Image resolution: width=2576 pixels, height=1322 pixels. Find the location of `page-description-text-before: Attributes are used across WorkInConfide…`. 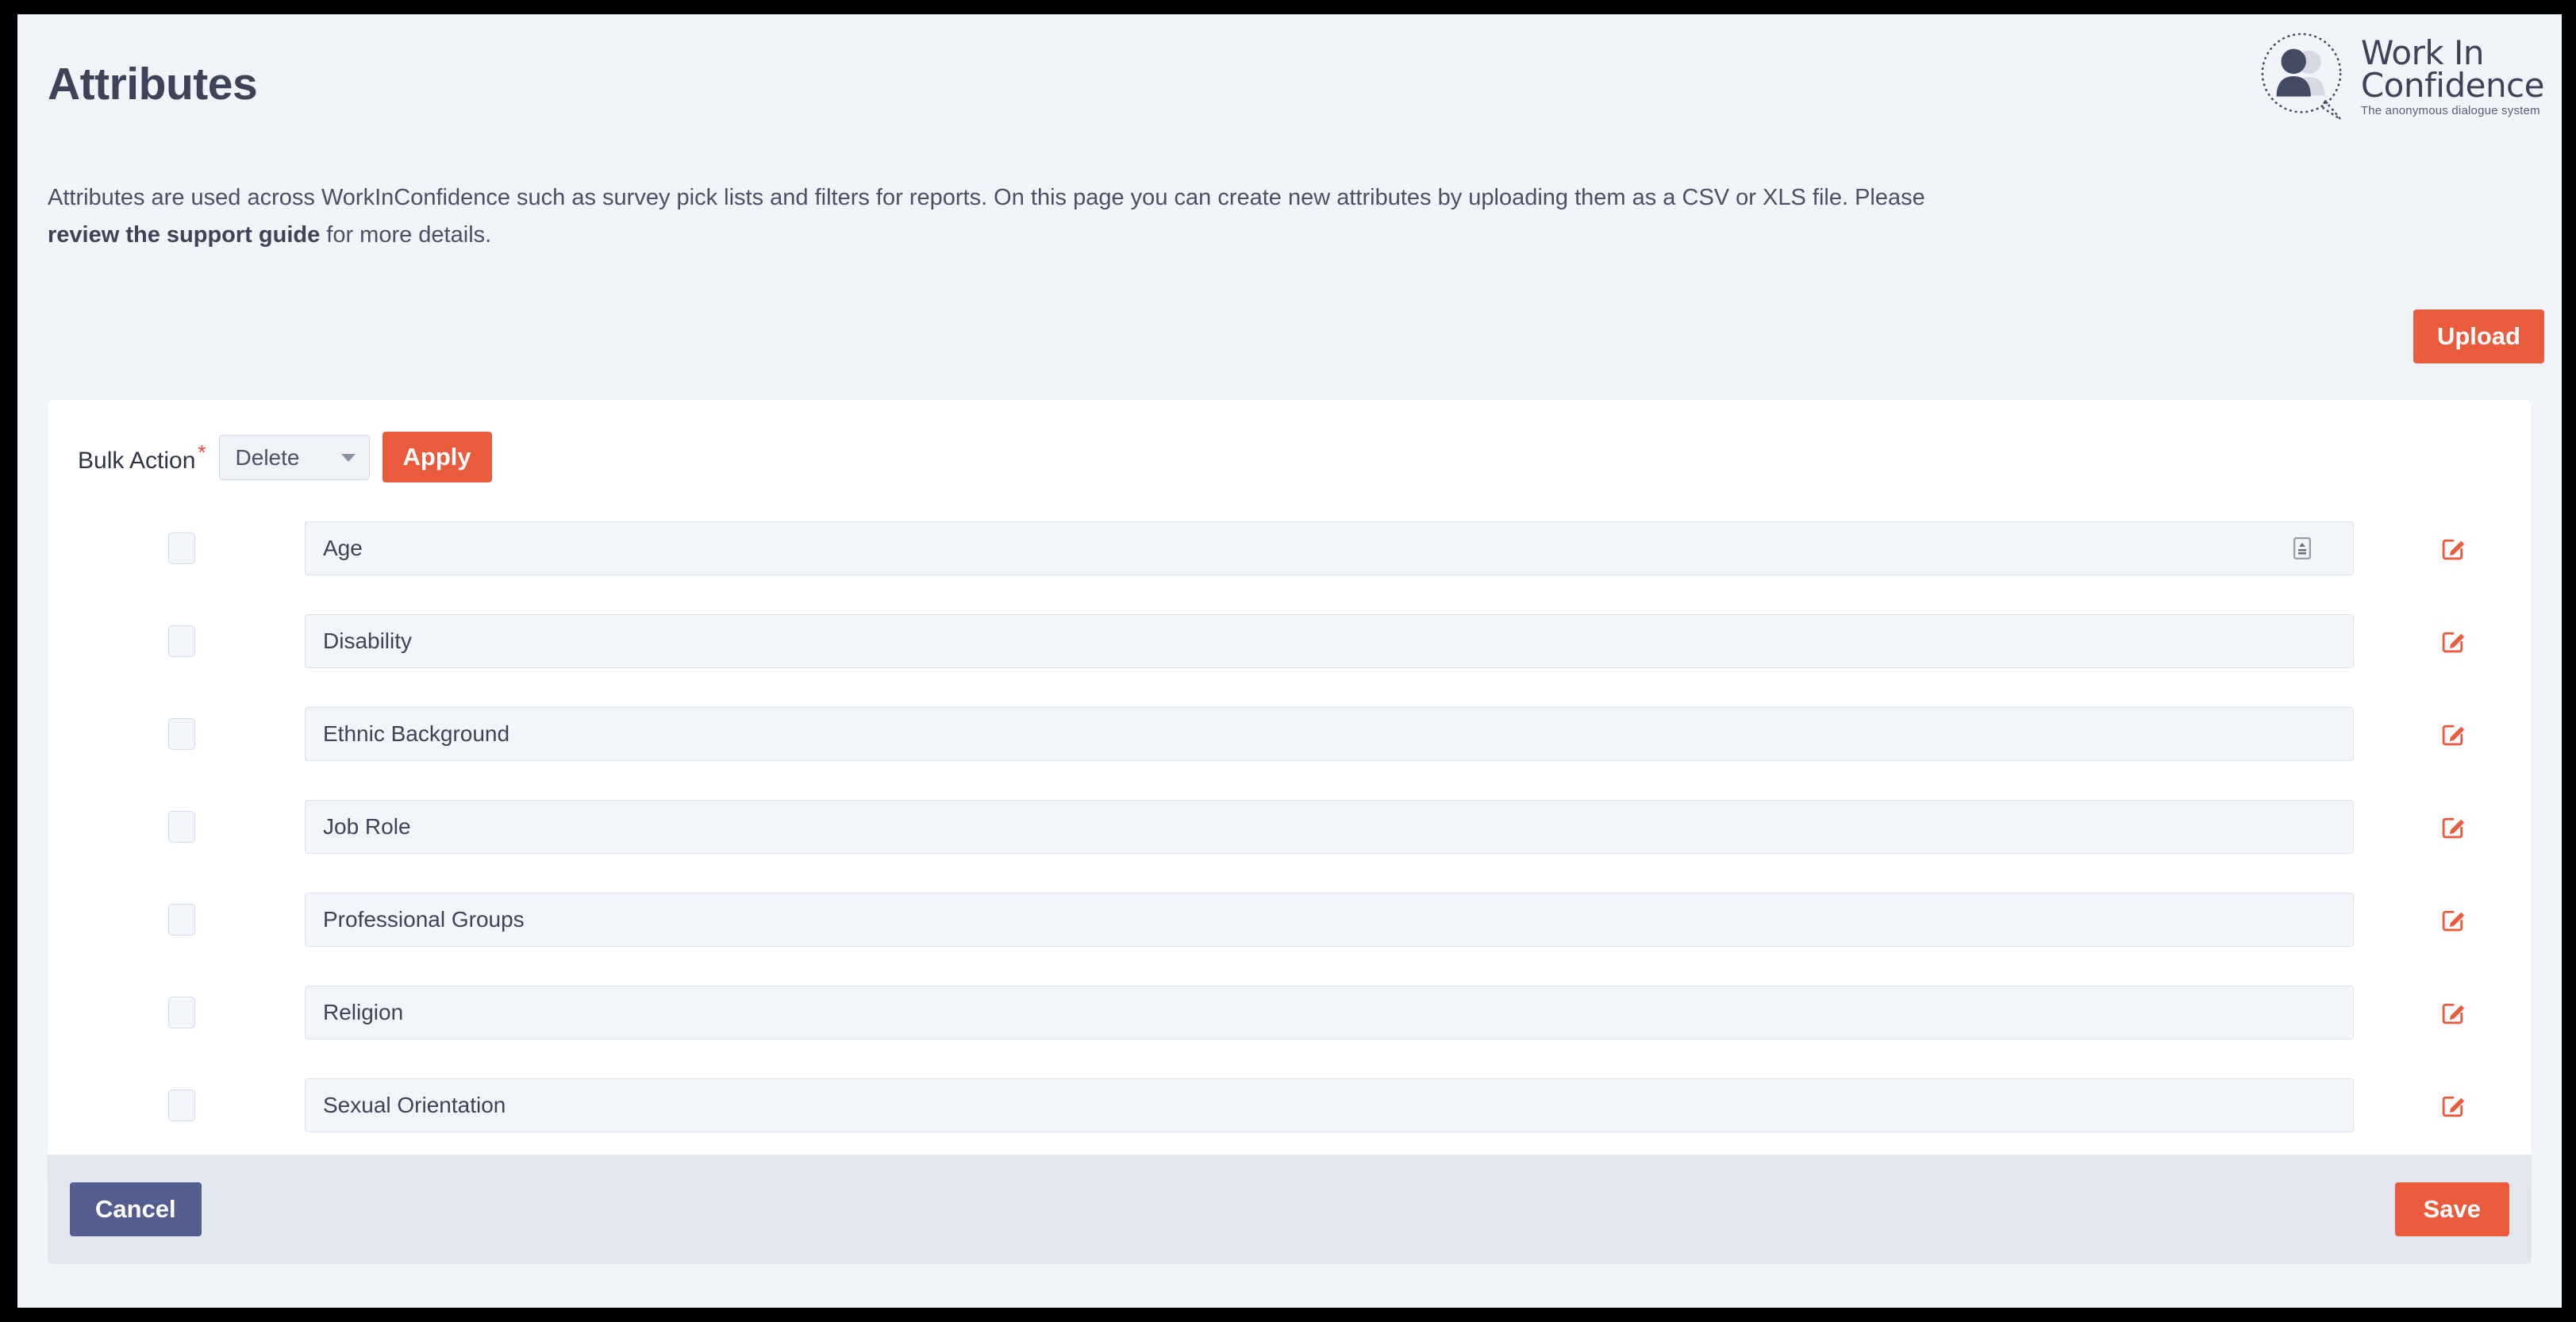

page-description-text-before: Attributes are used across WorkInConfide… is located at coordinates (986, 198).